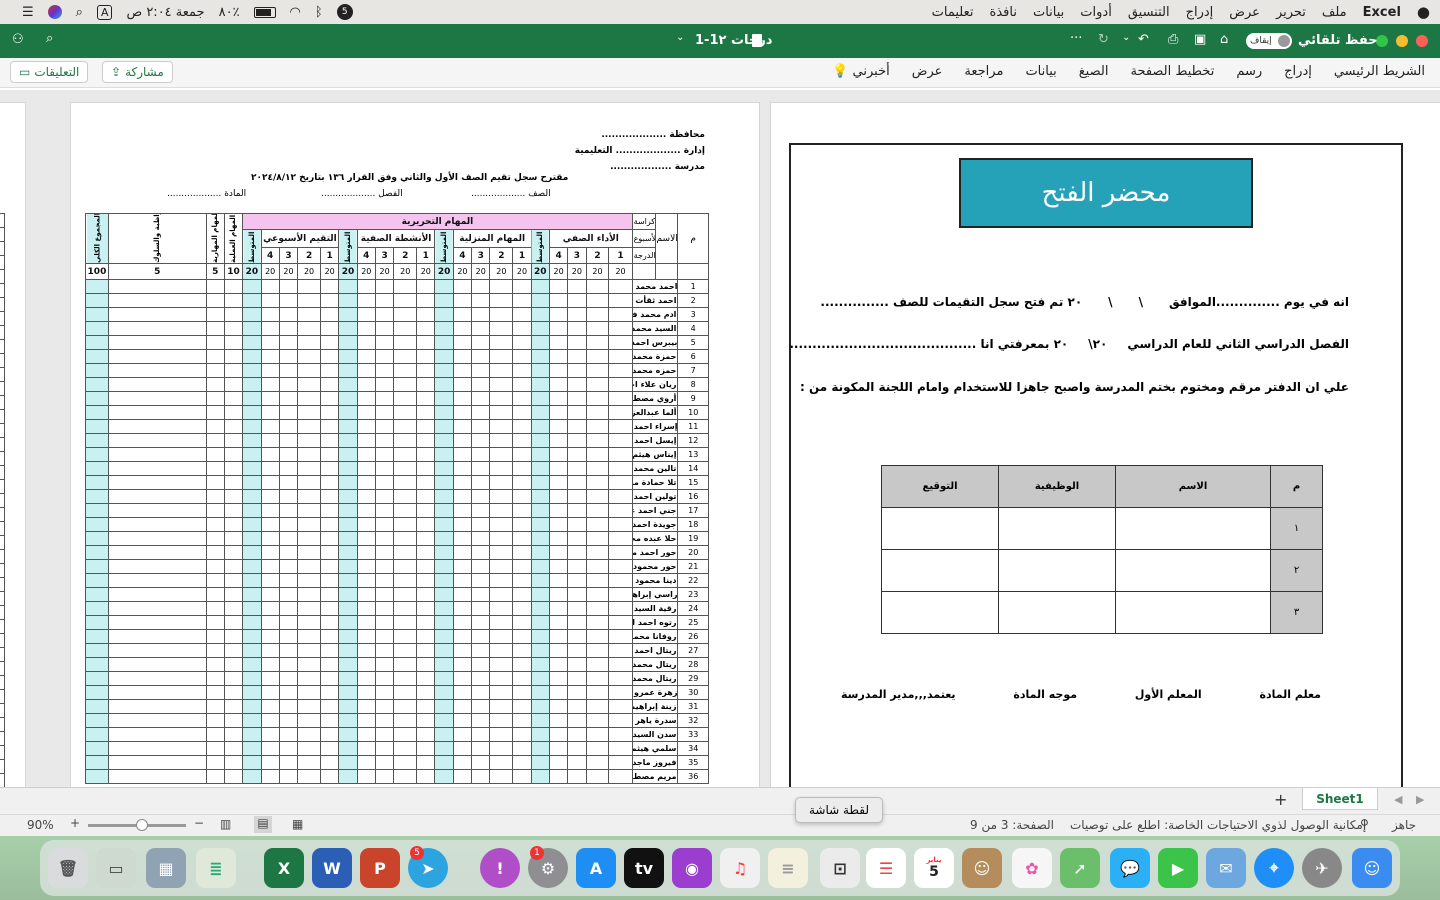 The image size is (1440, 900). What do you see at coordinates (1076, 38) in the screenshot?
I see `more-icon: ···` at bounding box center [1076, 38].